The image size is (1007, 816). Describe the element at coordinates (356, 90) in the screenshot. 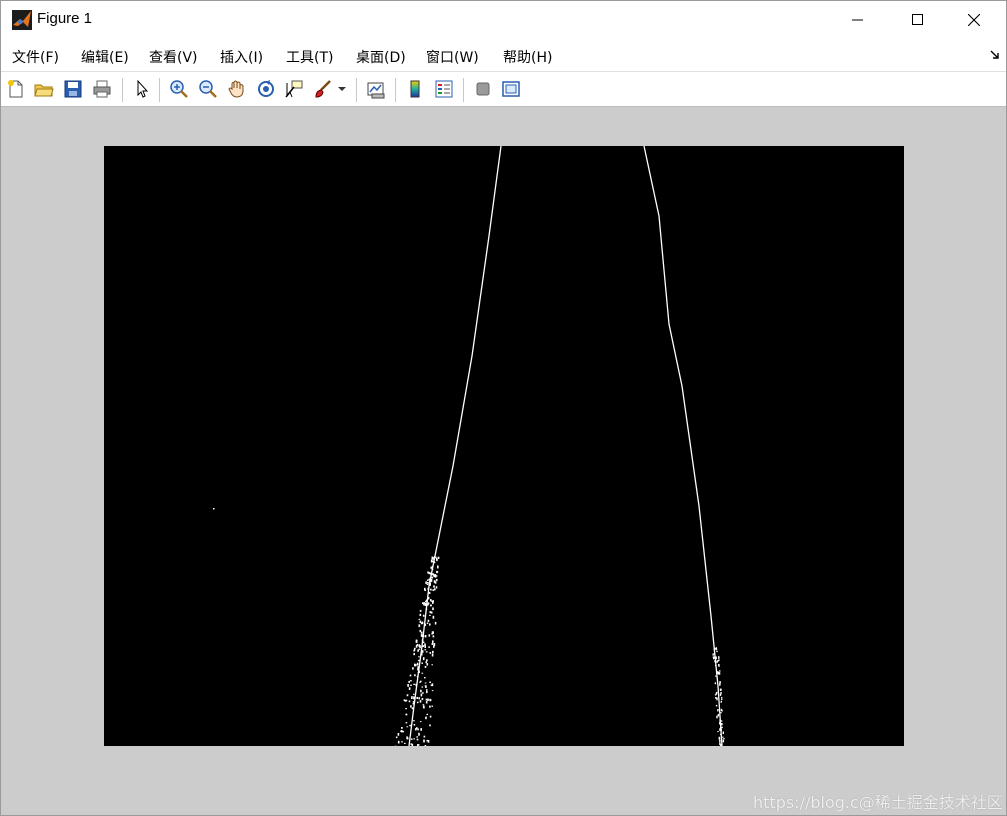

I see `toolbar-separator` at that location.